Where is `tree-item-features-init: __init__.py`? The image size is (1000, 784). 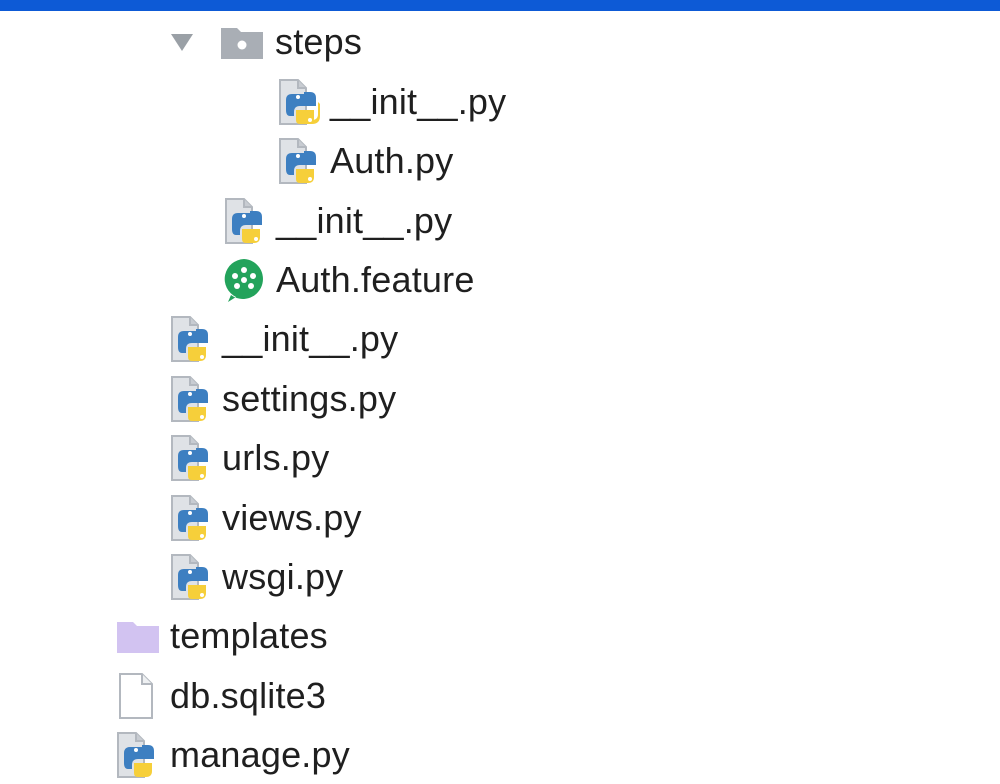 tree-item-features-init: __init__.py is located at coordinates (338, 220).